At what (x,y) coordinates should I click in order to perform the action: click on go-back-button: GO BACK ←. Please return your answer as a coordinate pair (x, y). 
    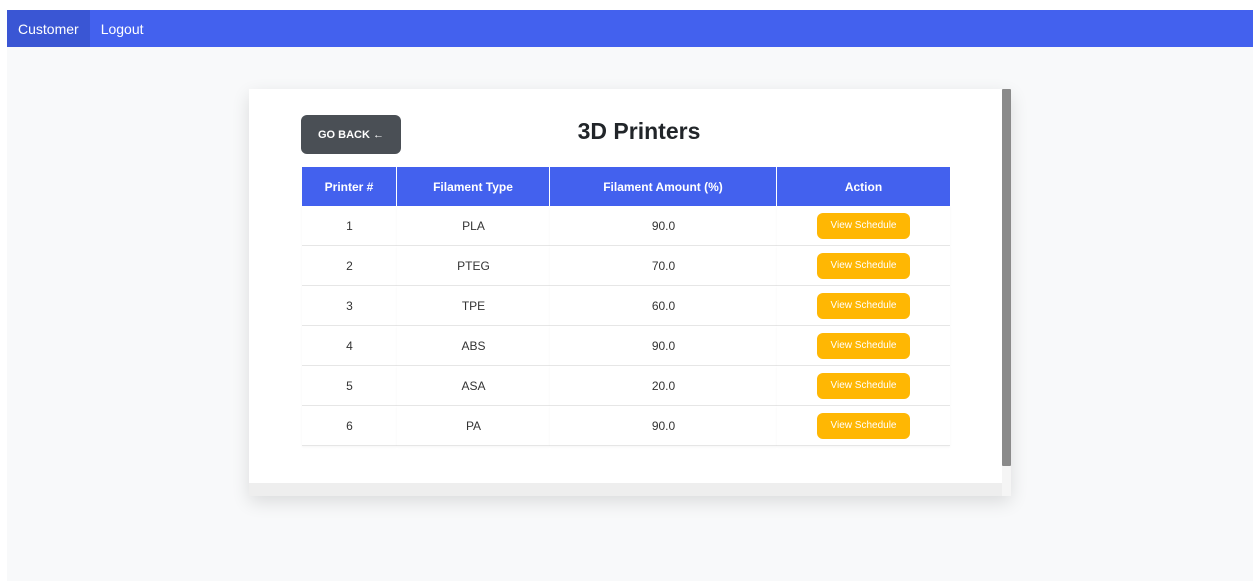
    Looking at the image, I should click on (351, 134).